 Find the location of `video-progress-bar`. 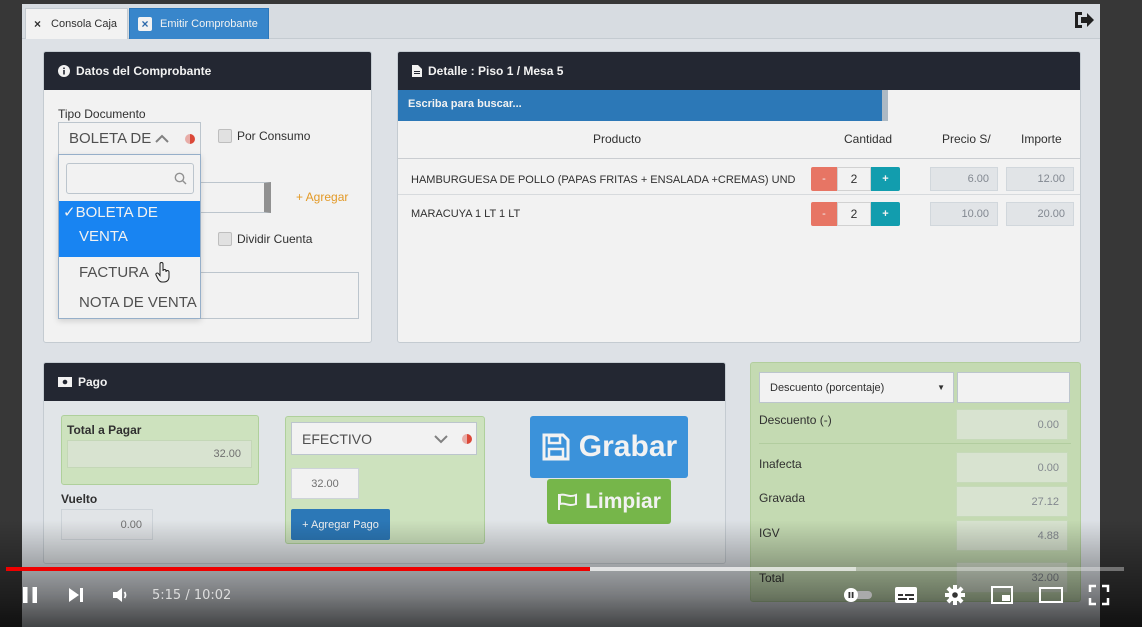

video-progress-bar is located at coordinates (565, 569).